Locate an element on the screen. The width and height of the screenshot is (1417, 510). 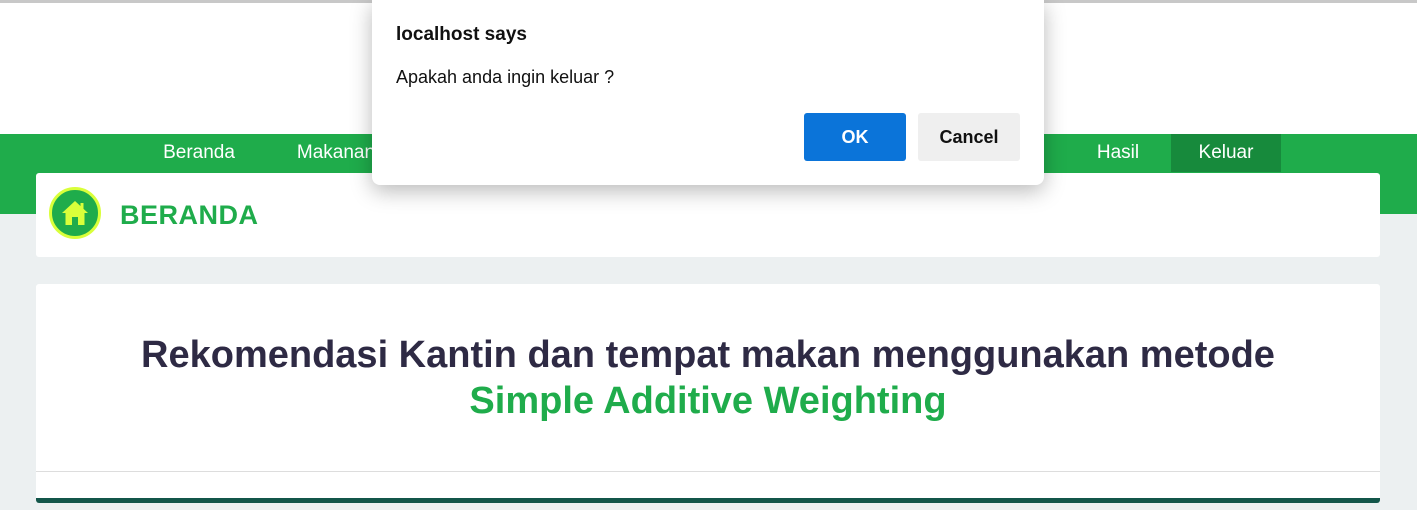
dialog-message: Apakah anda ingin keluar ? is located at coordinates (505, 77).